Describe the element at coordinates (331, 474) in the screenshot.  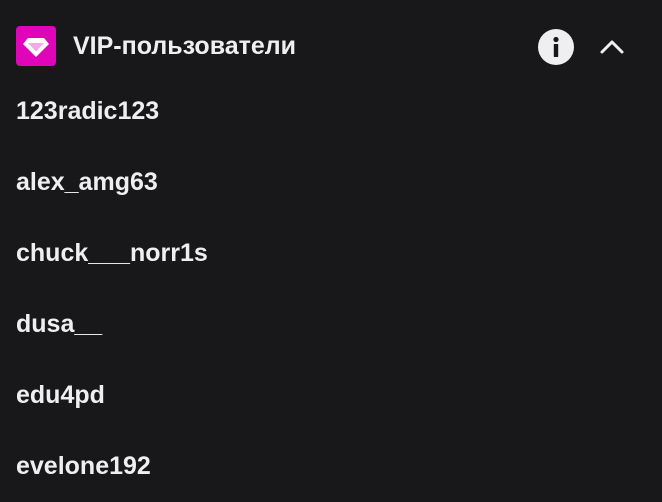
I see `list-item: evelone192` at that location.